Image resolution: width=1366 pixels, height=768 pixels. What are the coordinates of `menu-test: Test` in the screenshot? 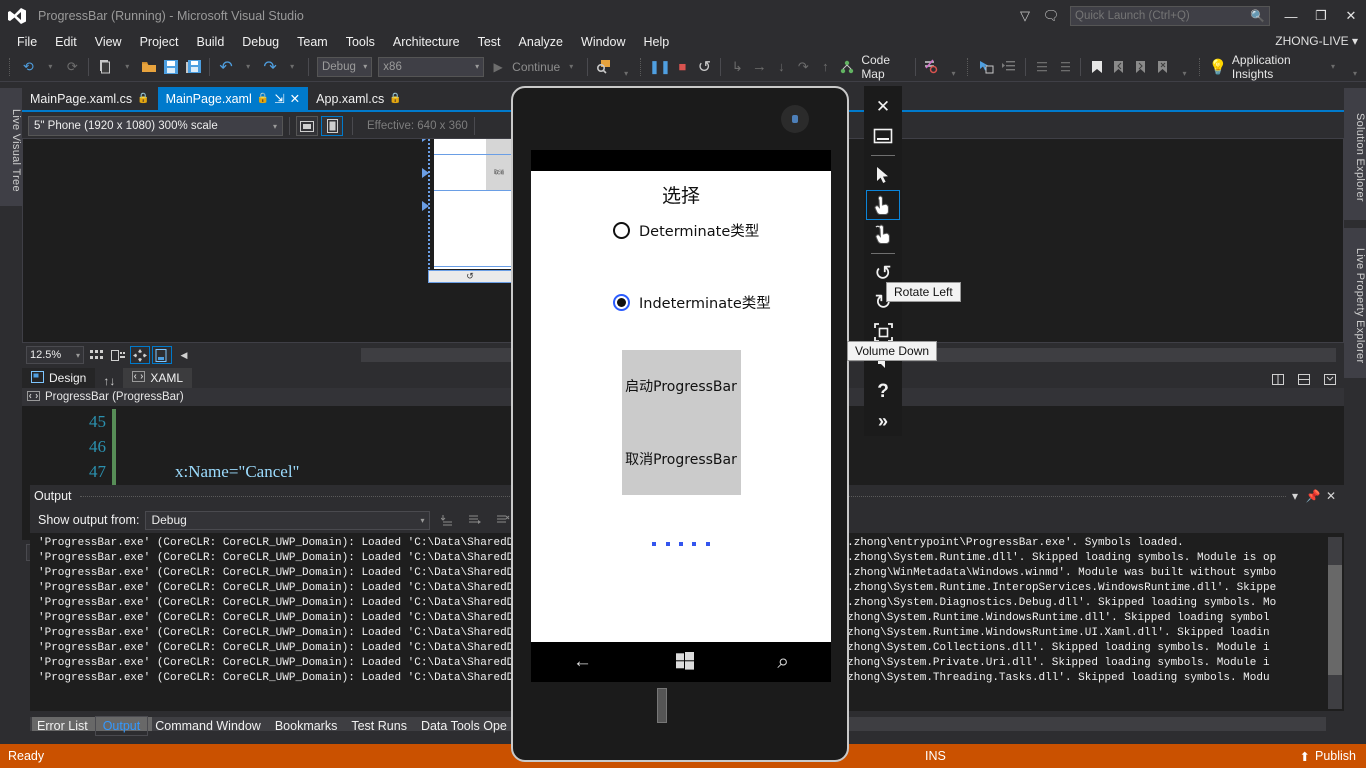 It's located at (489, 42).